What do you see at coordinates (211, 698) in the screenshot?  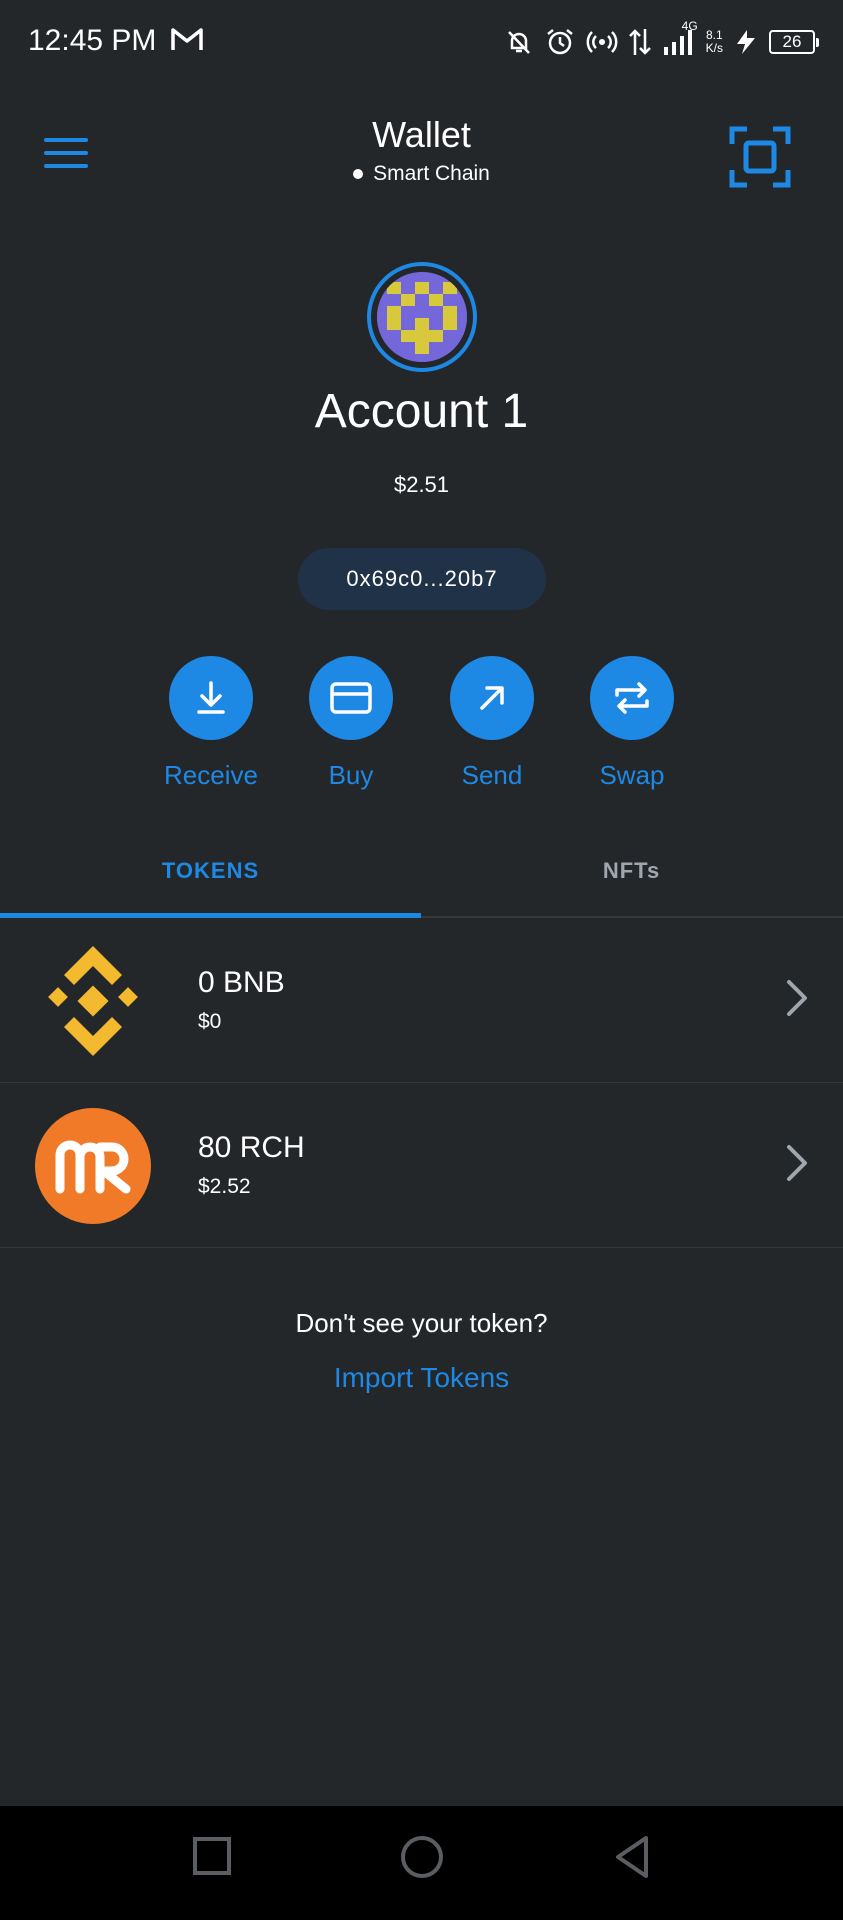 I see `download-icon` at bounding box center [211, 698].